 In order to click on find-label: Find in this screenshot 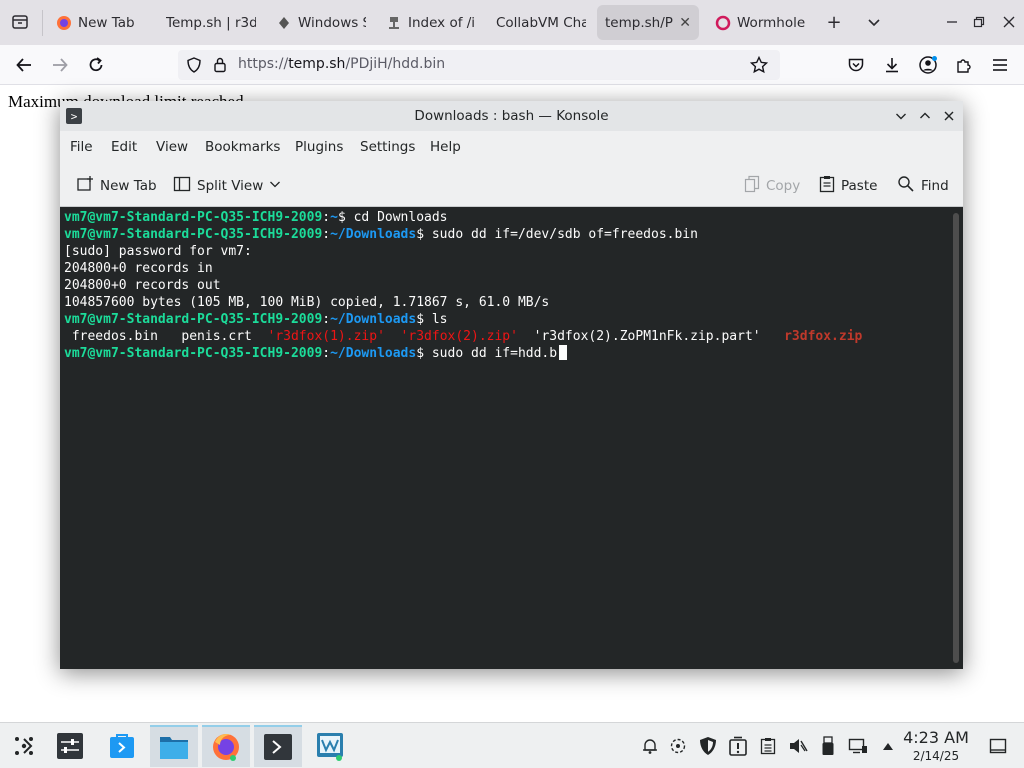, I will do `click(935, 186)`.